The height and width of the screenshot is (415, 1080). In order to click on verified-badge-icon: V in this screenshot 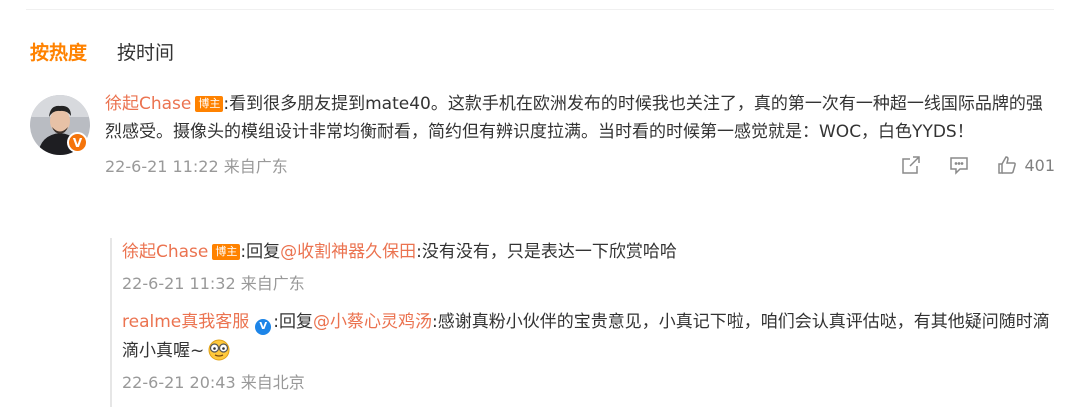, I will do `click(77, 142)`.